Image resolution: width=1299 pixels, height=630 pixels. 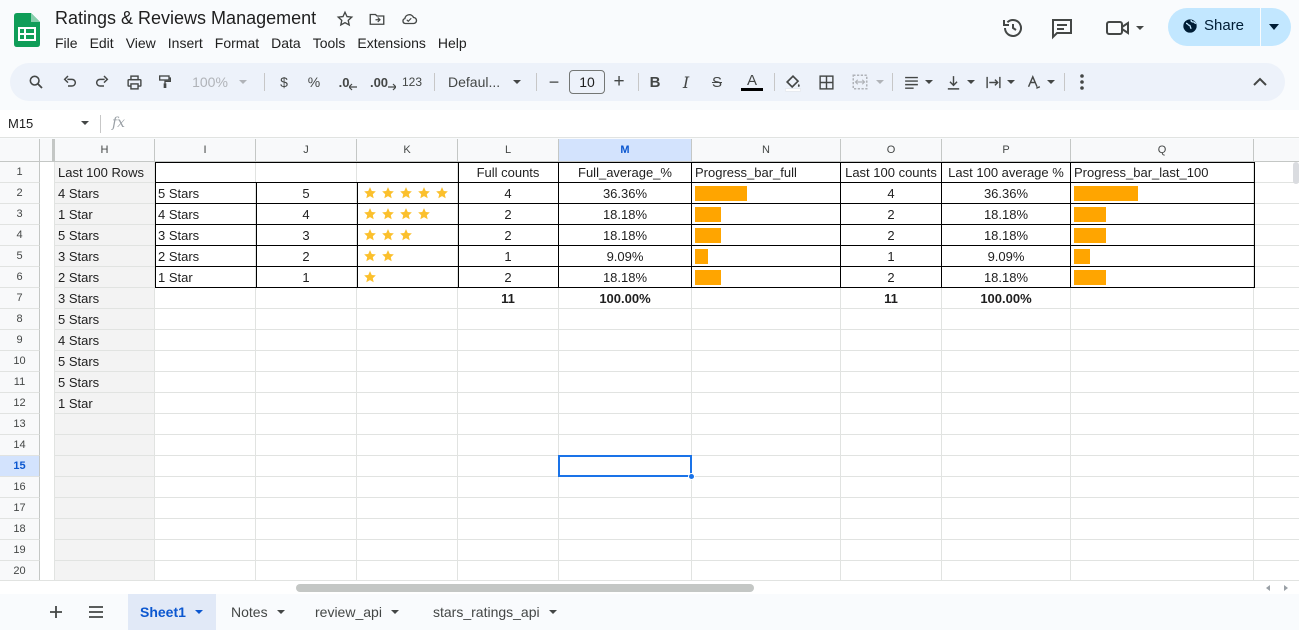 I want to click on name-box: M15, so click(x=20, y=123).